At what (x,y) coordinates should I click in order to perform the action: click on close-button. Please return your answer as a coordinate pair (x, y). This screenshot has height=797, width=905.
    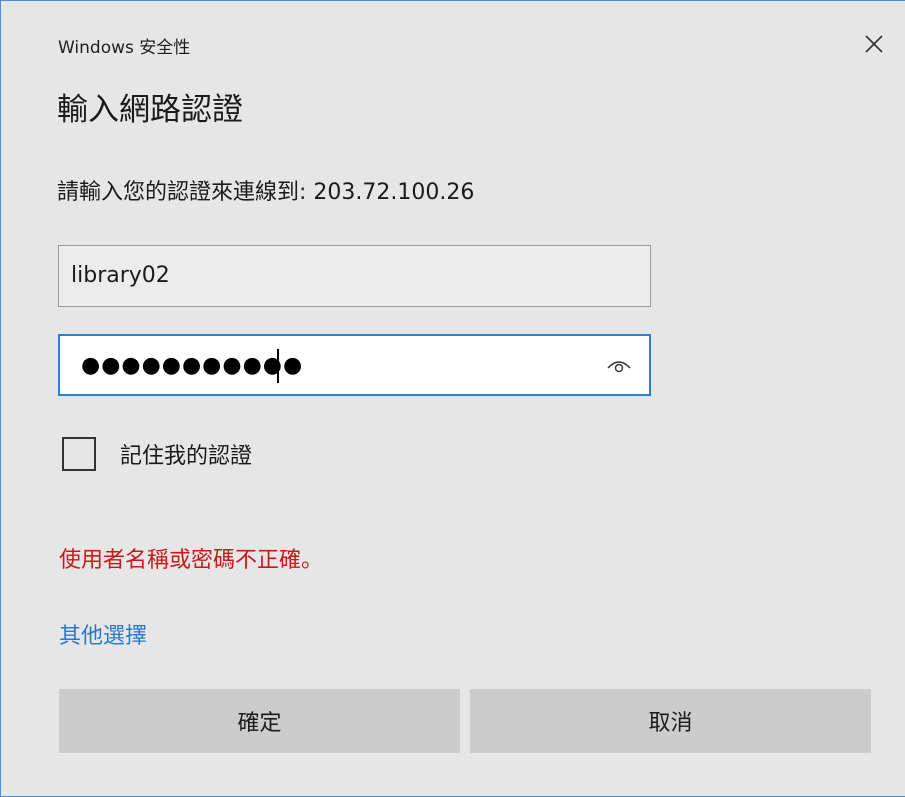
    Looking at the image, I should click on (874, 44).